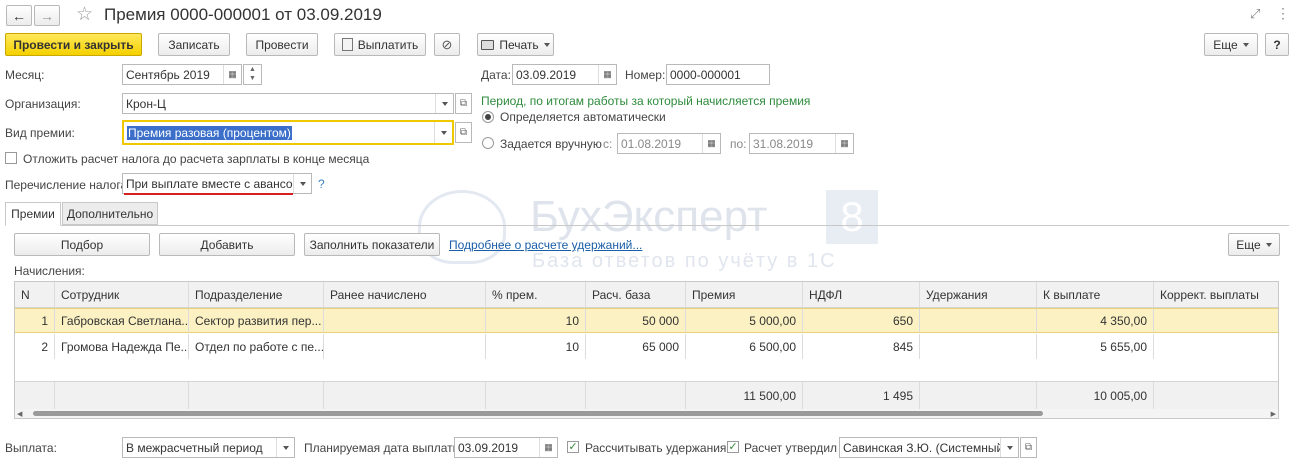 This screenshot has width=1294, height=464. What do you see at coordinates (583, 117) in the screenshot?
I see `period-auto-label: Определяется автоматически` at bounding box center [583, 117].